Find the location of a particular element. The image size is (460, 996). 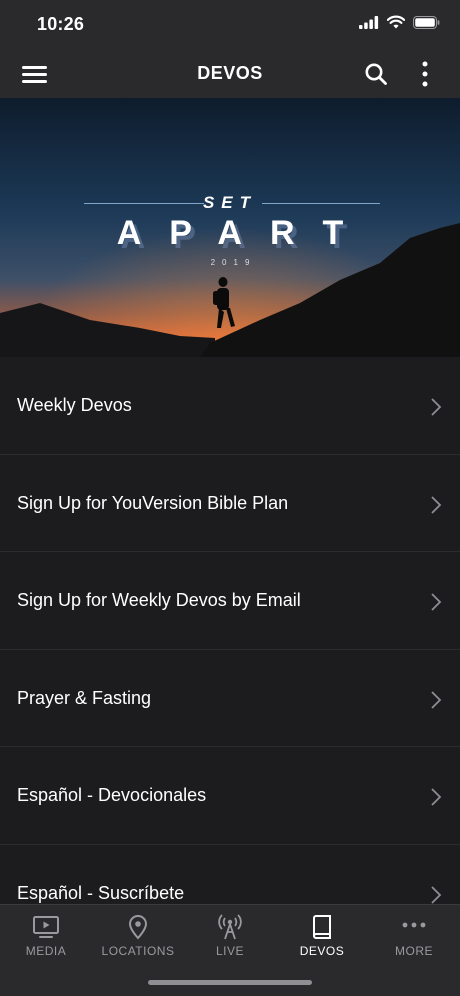

page-title: DEVOS is located at coordinates (230, 73).